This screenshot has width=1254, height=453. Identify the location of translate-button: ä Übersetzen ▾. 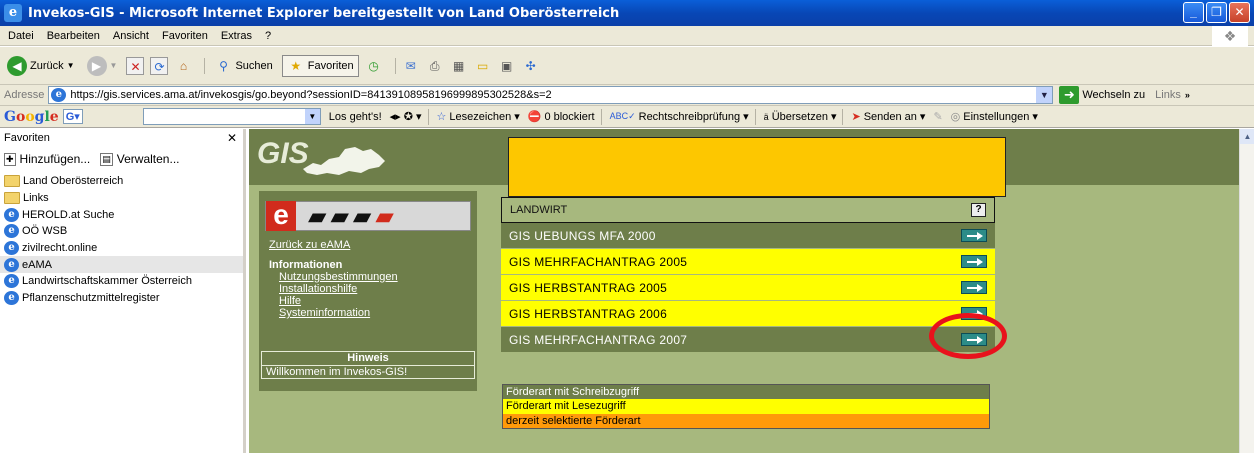
(800, 117).